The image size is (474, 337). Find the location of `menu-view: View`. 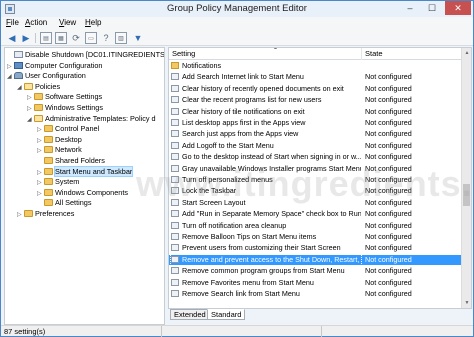

menu-view: View is located at coordinates (67, 22).